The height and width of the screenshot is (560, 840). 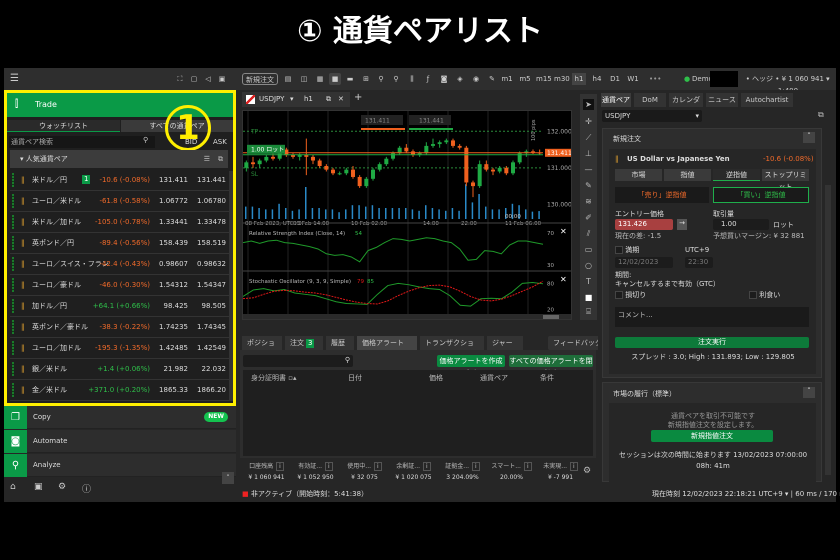 I want to click on buy-stop-button: 「買い」逆指値, so click(x=761, y=195).